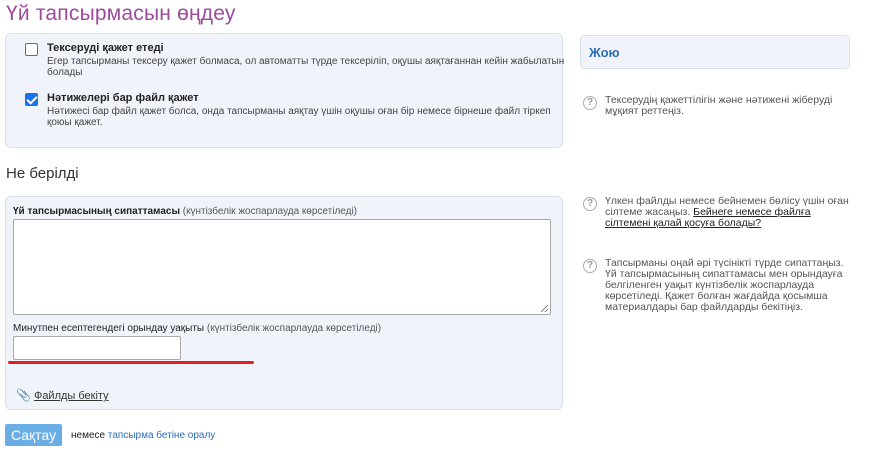 The height and width of the screenshot is (451, 870). Describe the element at coordinates (161, 435) in the screenshot. I see `back-to-assignment-link: тапсырма бетіне оралу` at that location.